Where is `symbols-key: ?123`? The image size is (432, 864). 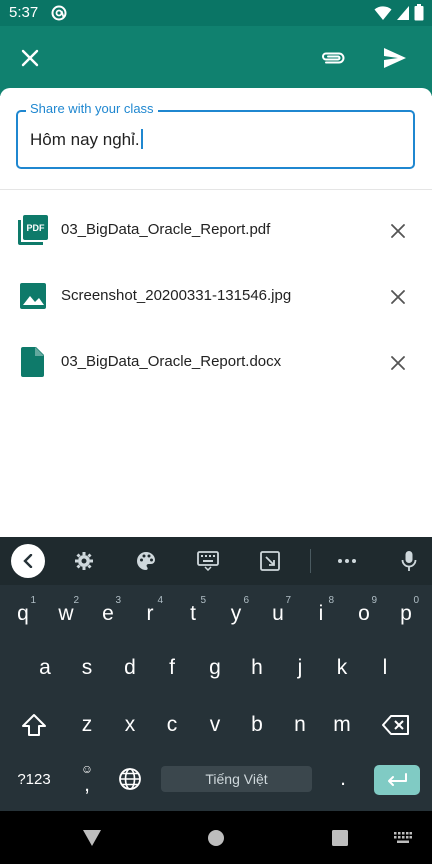
symbols-key: ?123 is located at coordinates (34, 779).